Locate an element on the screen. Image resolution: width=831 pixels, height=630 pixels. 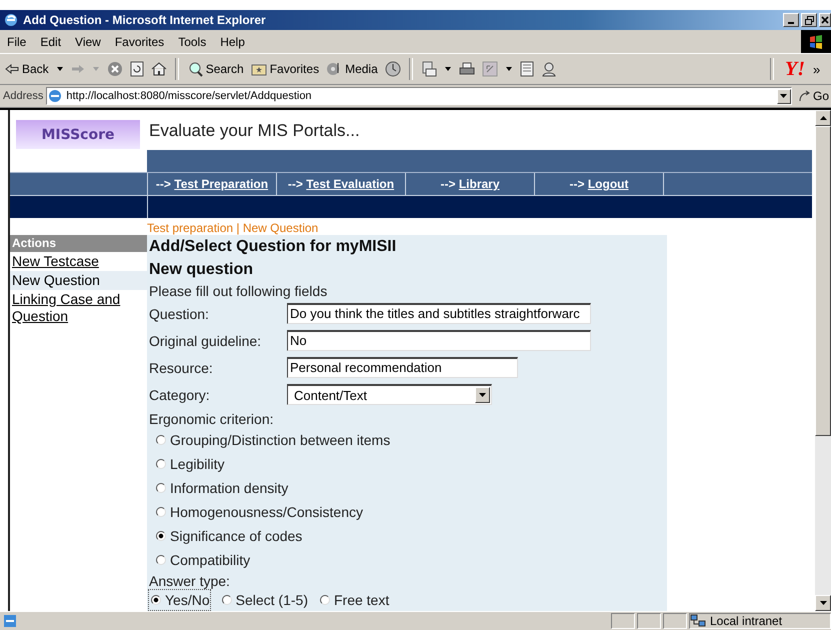
menu-item: Help is located at coordinates (232, 41).